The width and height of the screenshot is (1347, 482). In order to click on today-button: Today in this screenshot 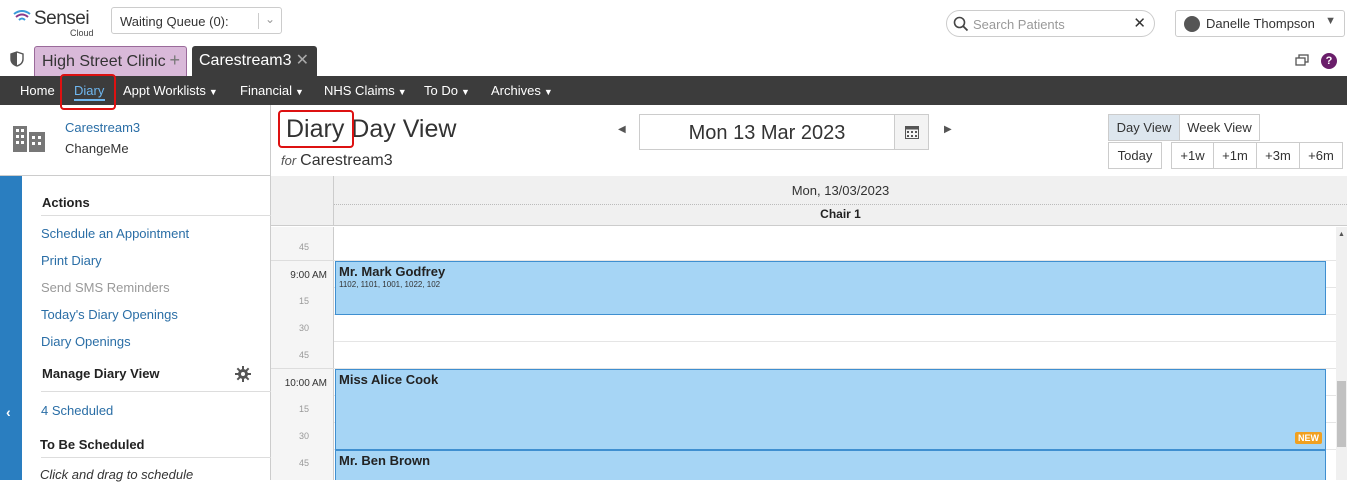, I will do `click(1135, 155)`.